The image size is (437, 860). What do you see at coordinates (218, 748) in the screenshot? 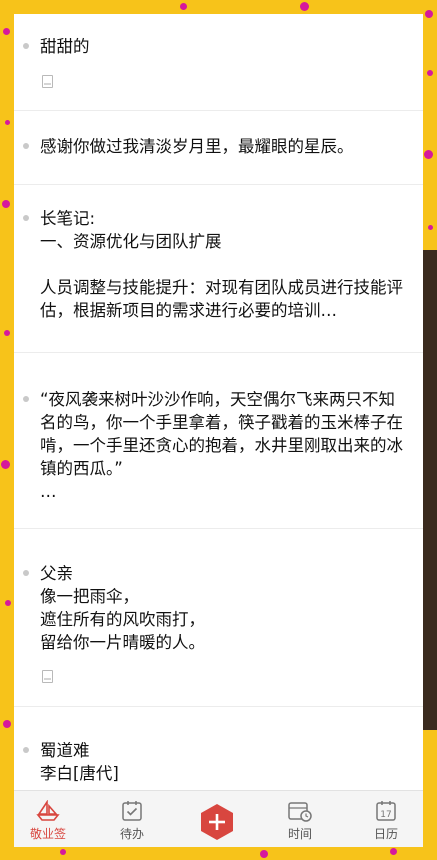
I see `note-item: 蜀道难 李白[唐代]` at bounding box center [218, 748].